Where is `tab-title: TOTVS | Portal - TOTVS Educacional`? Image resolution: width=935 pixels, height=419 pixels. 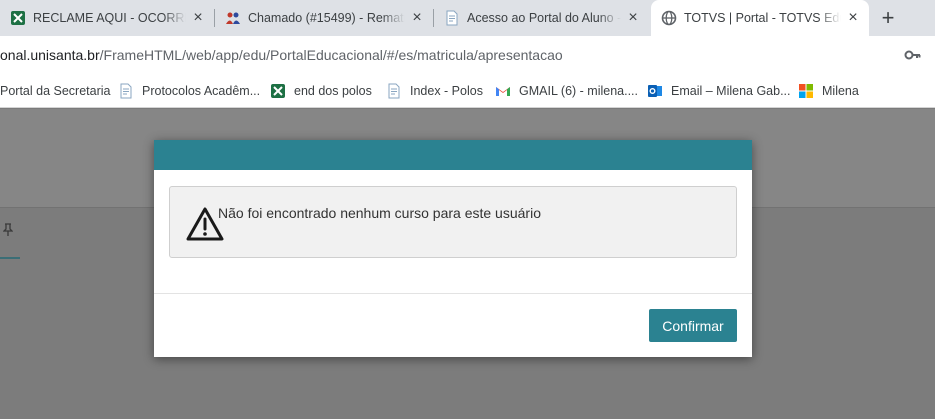 tab-title: TOTVS | Portal - TOTVS Educacional is located at coordinates (762, 18).